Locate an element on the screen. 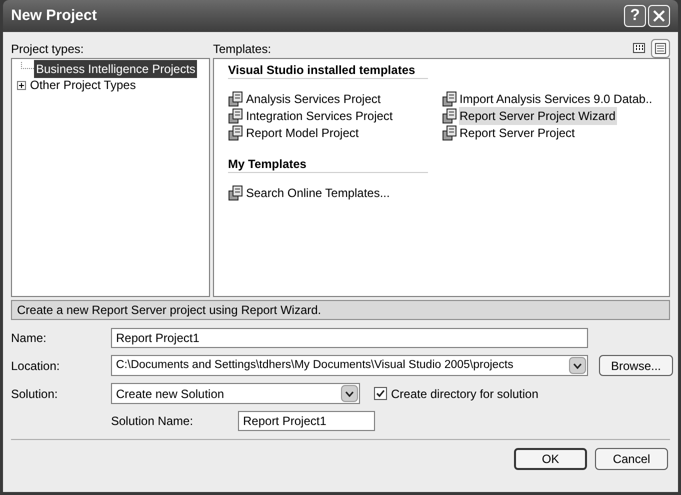  solution-name-label: Solution Name: is located at coordinates (152, 421).